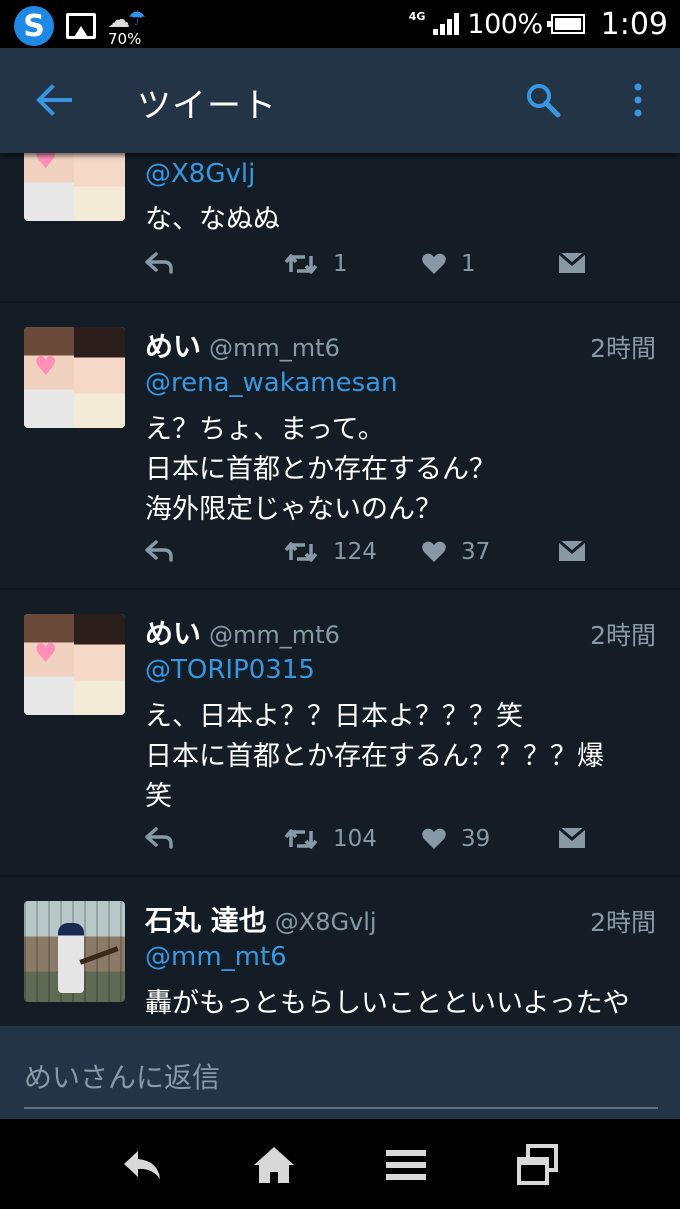 The height and width of the screenshot is (1209, 680). I want to click on page-title: ツイート, so click(207, 106).